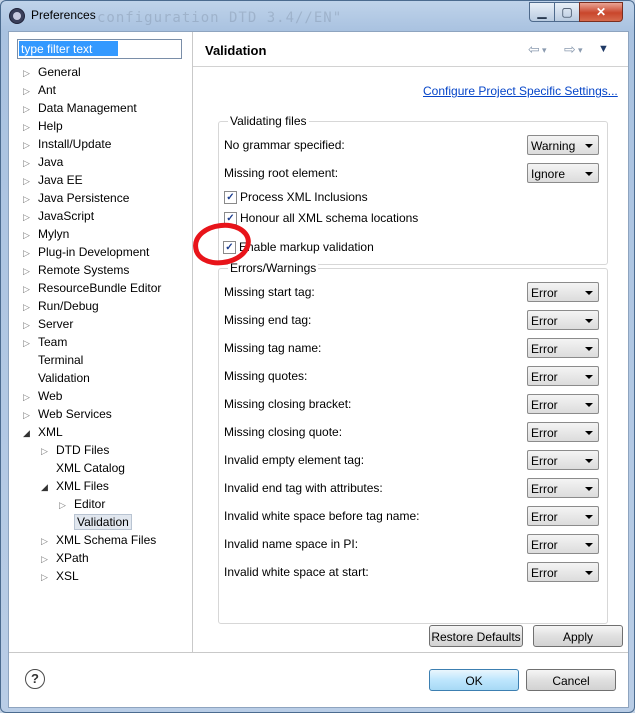  I want to click on back-arrow-icon: ⇦, so click(534, 49).